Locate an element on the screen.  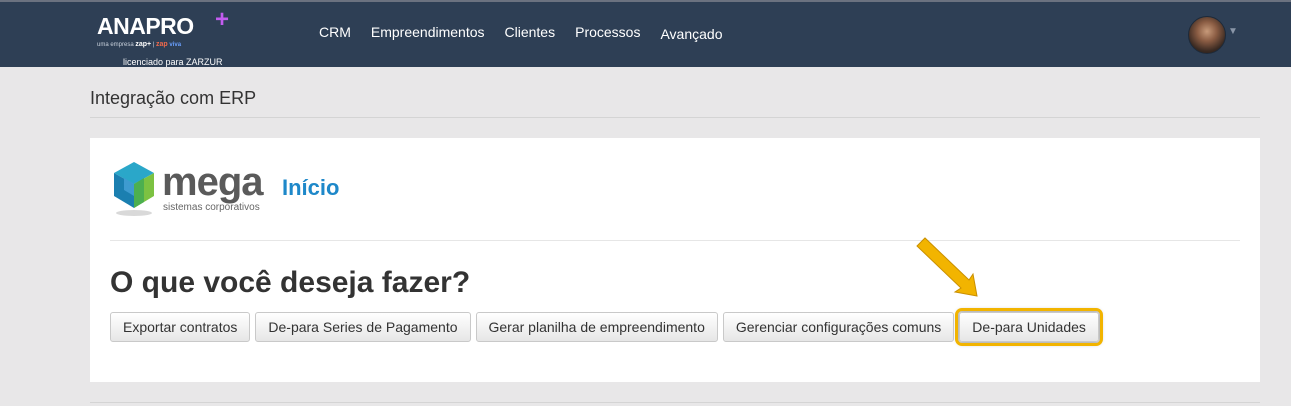
de-para-series-pagamento-button: De-para Series de Pagamento is located at coordinates (363, 327).